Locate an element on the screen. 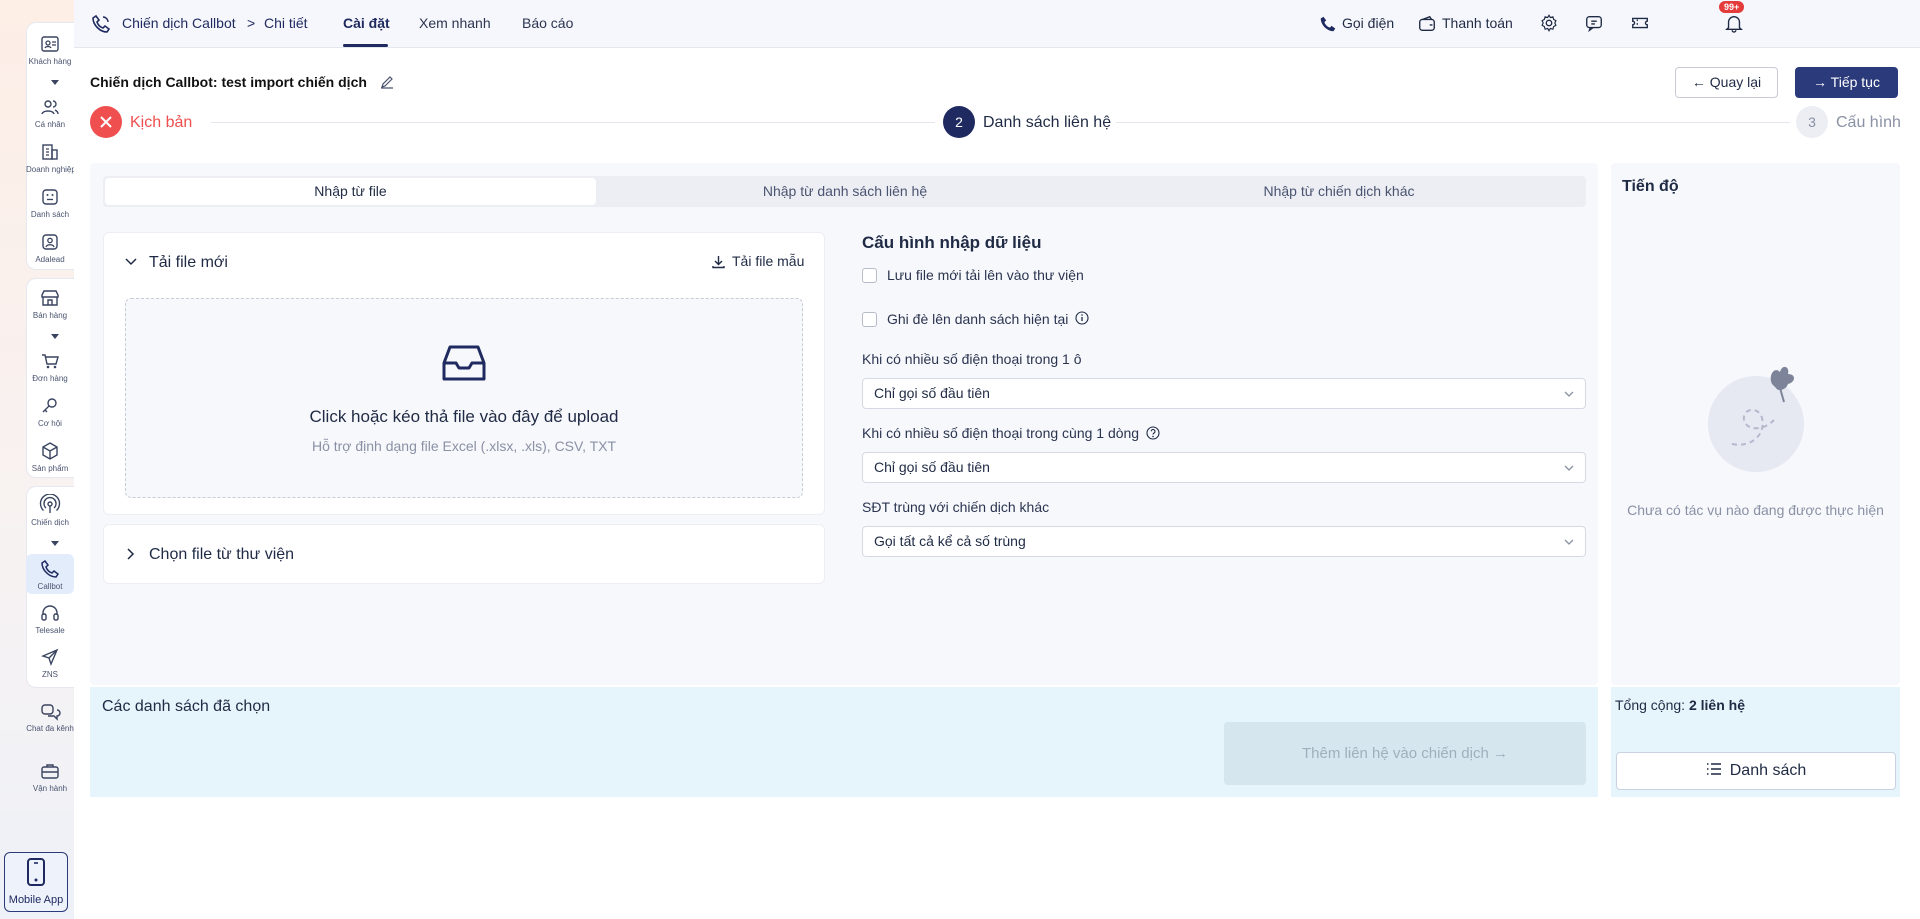 The width and height of the screenshot is (1920, 919). sidebar-item-opportunities: Cơ hội is located at coordinates (50, 411).